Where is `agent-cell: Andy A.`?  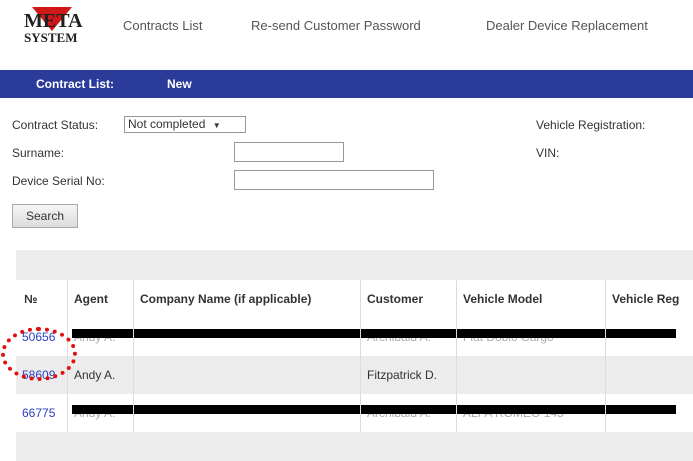 agent-cell: Andy A. is located at coordinates (95, 375).